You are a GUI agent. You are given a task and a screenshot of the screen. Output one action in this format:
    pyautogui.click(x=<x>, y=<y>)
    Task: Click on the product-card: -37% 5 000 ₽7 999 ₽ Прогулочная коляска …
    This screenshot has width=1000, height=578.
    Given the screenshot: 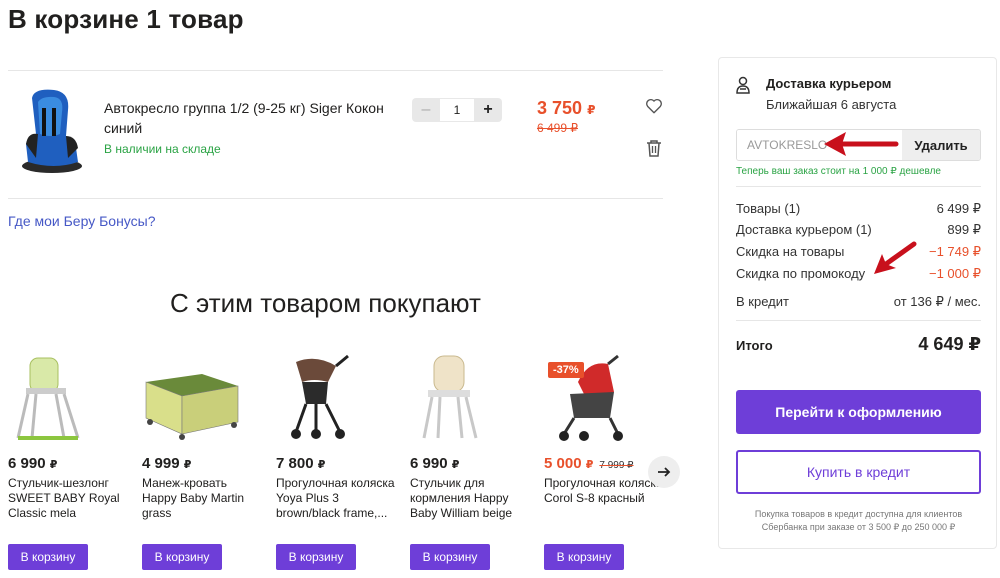 What is the action you would take?
    pyautogui.click(x=604, y=461)
    